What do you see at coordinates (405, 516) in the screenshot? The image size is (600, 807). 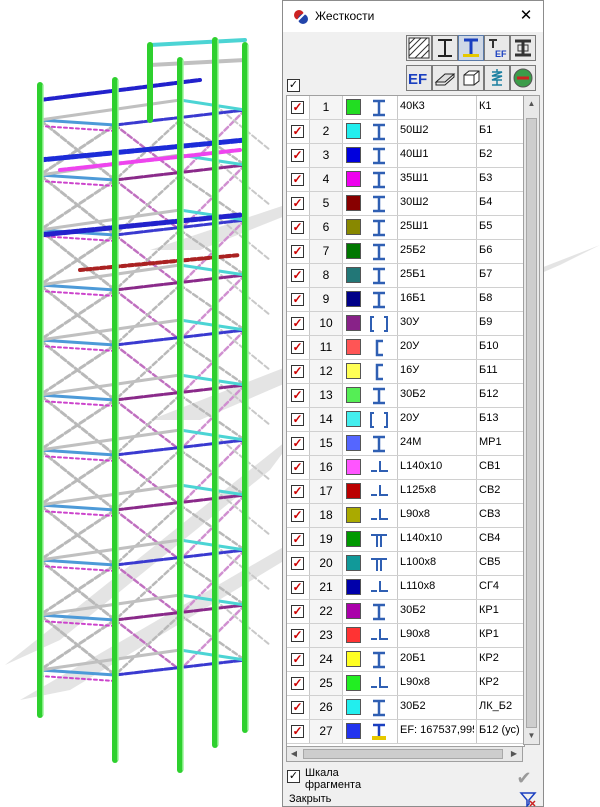 I see `table-row: ✓ 18 L90x8 СВ3` at bounding box center [405, 516].